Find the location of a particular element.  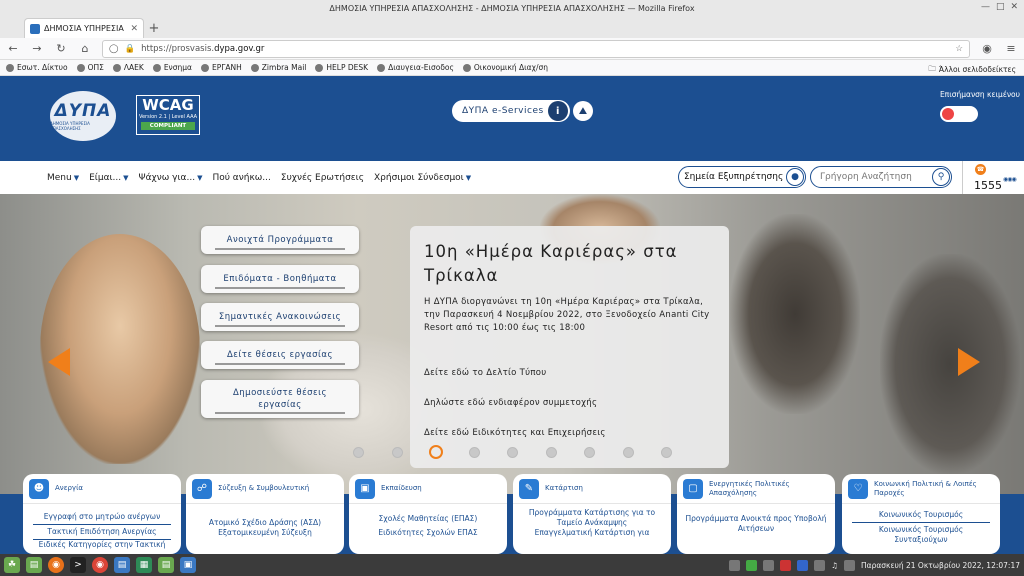

card-link: Εξατομικευμένη Σύζευξη is located at coordinates (265, 533).